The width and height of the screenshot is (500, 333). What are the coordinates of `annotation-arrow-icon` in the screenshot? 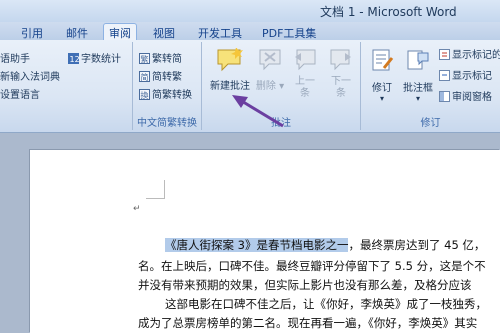 It's located at (258, 111).